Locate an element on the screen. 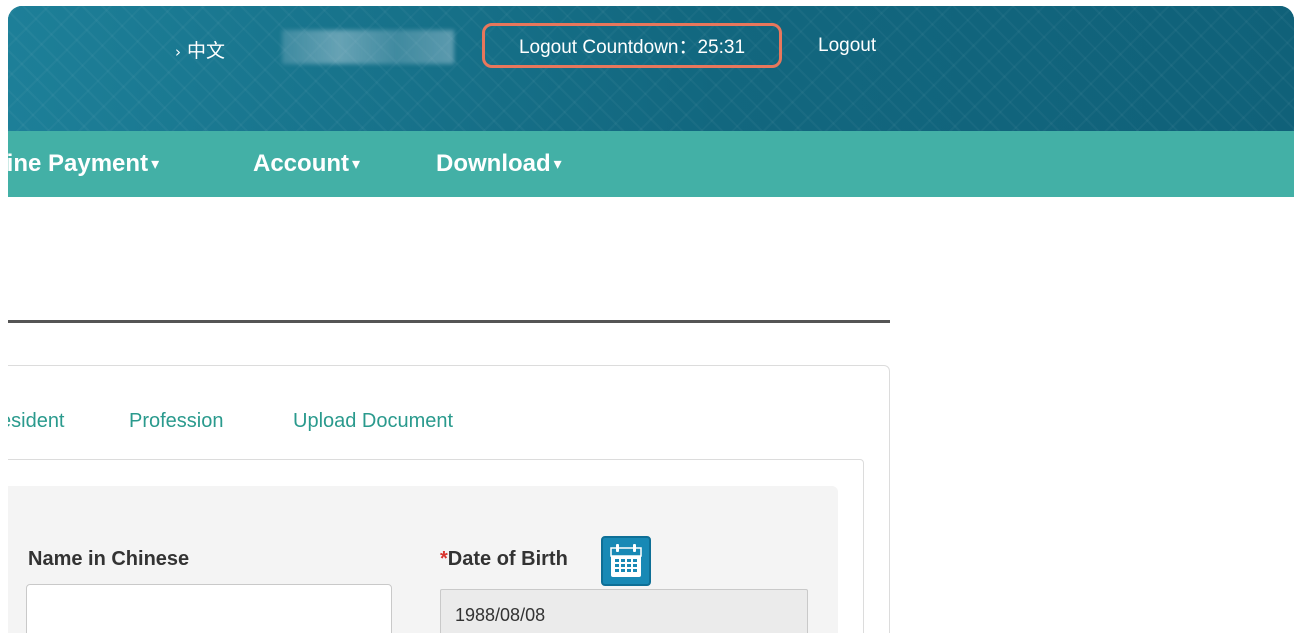 Image resolution: width=1294 pixels, height=633 pixels. section-divider is located at coordinates (449, 321).